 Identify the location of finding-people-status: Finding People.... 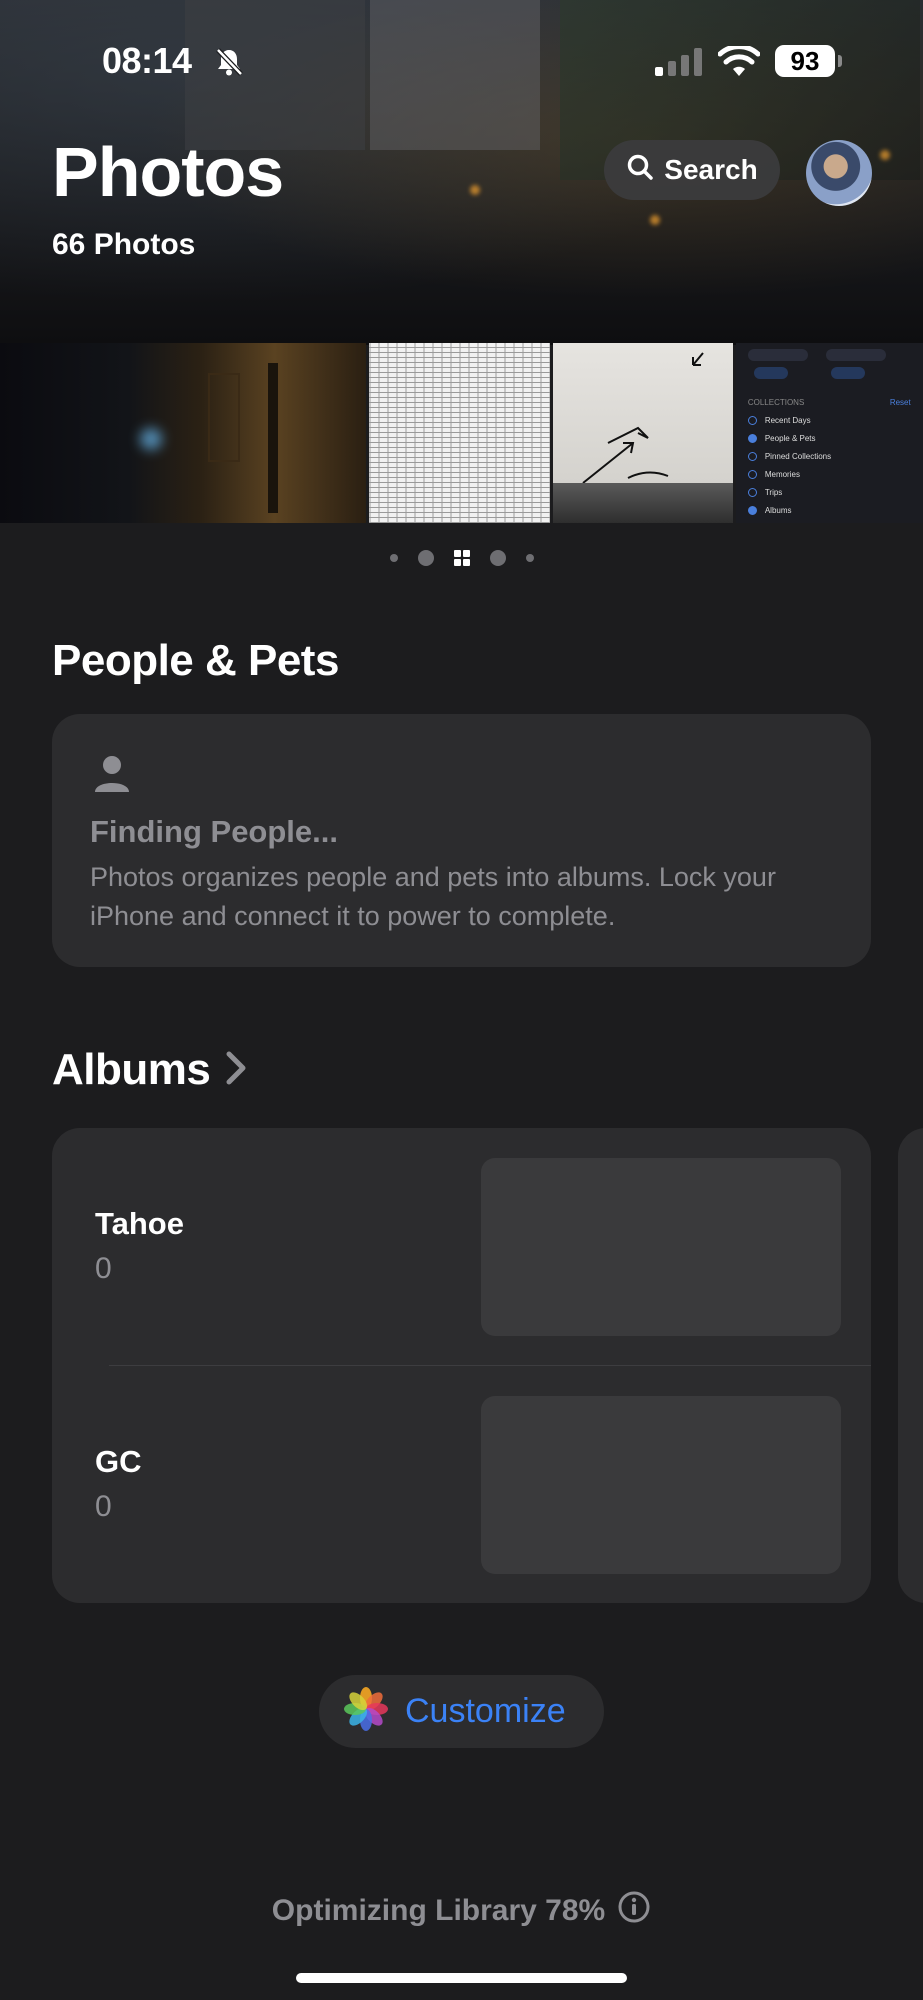
(214, 831).